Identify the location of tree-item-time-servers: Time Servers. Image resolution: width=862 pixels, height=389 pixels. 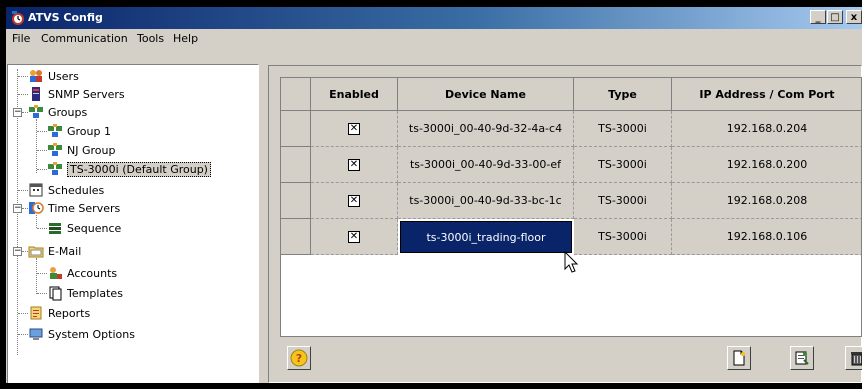
(74, 208).